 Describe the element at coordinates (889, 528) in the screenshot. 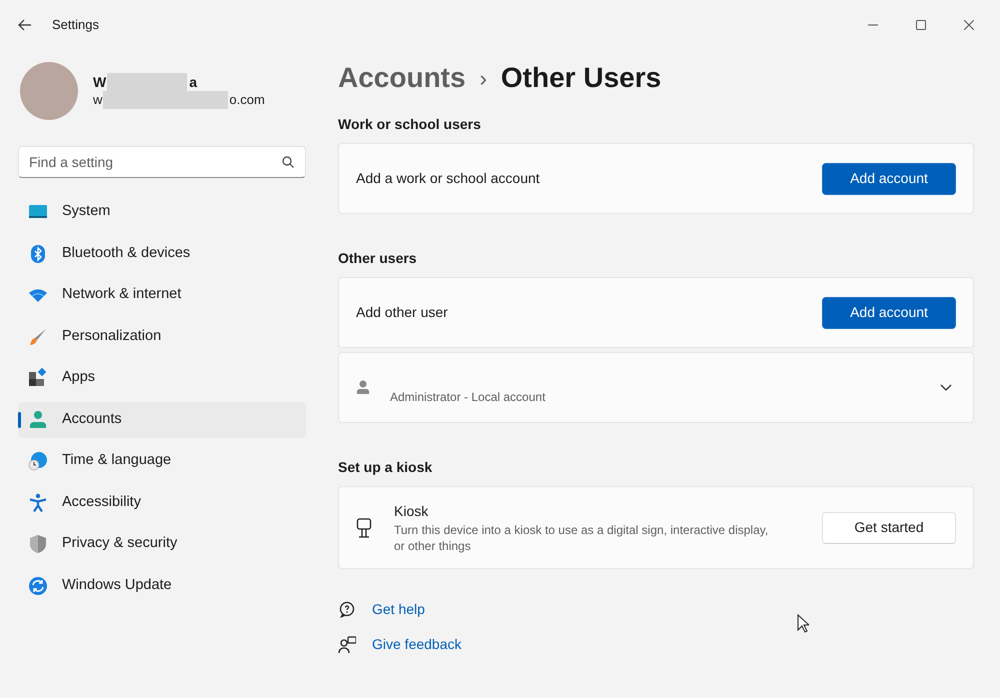

I see `get-started-button: Get started` at that location.